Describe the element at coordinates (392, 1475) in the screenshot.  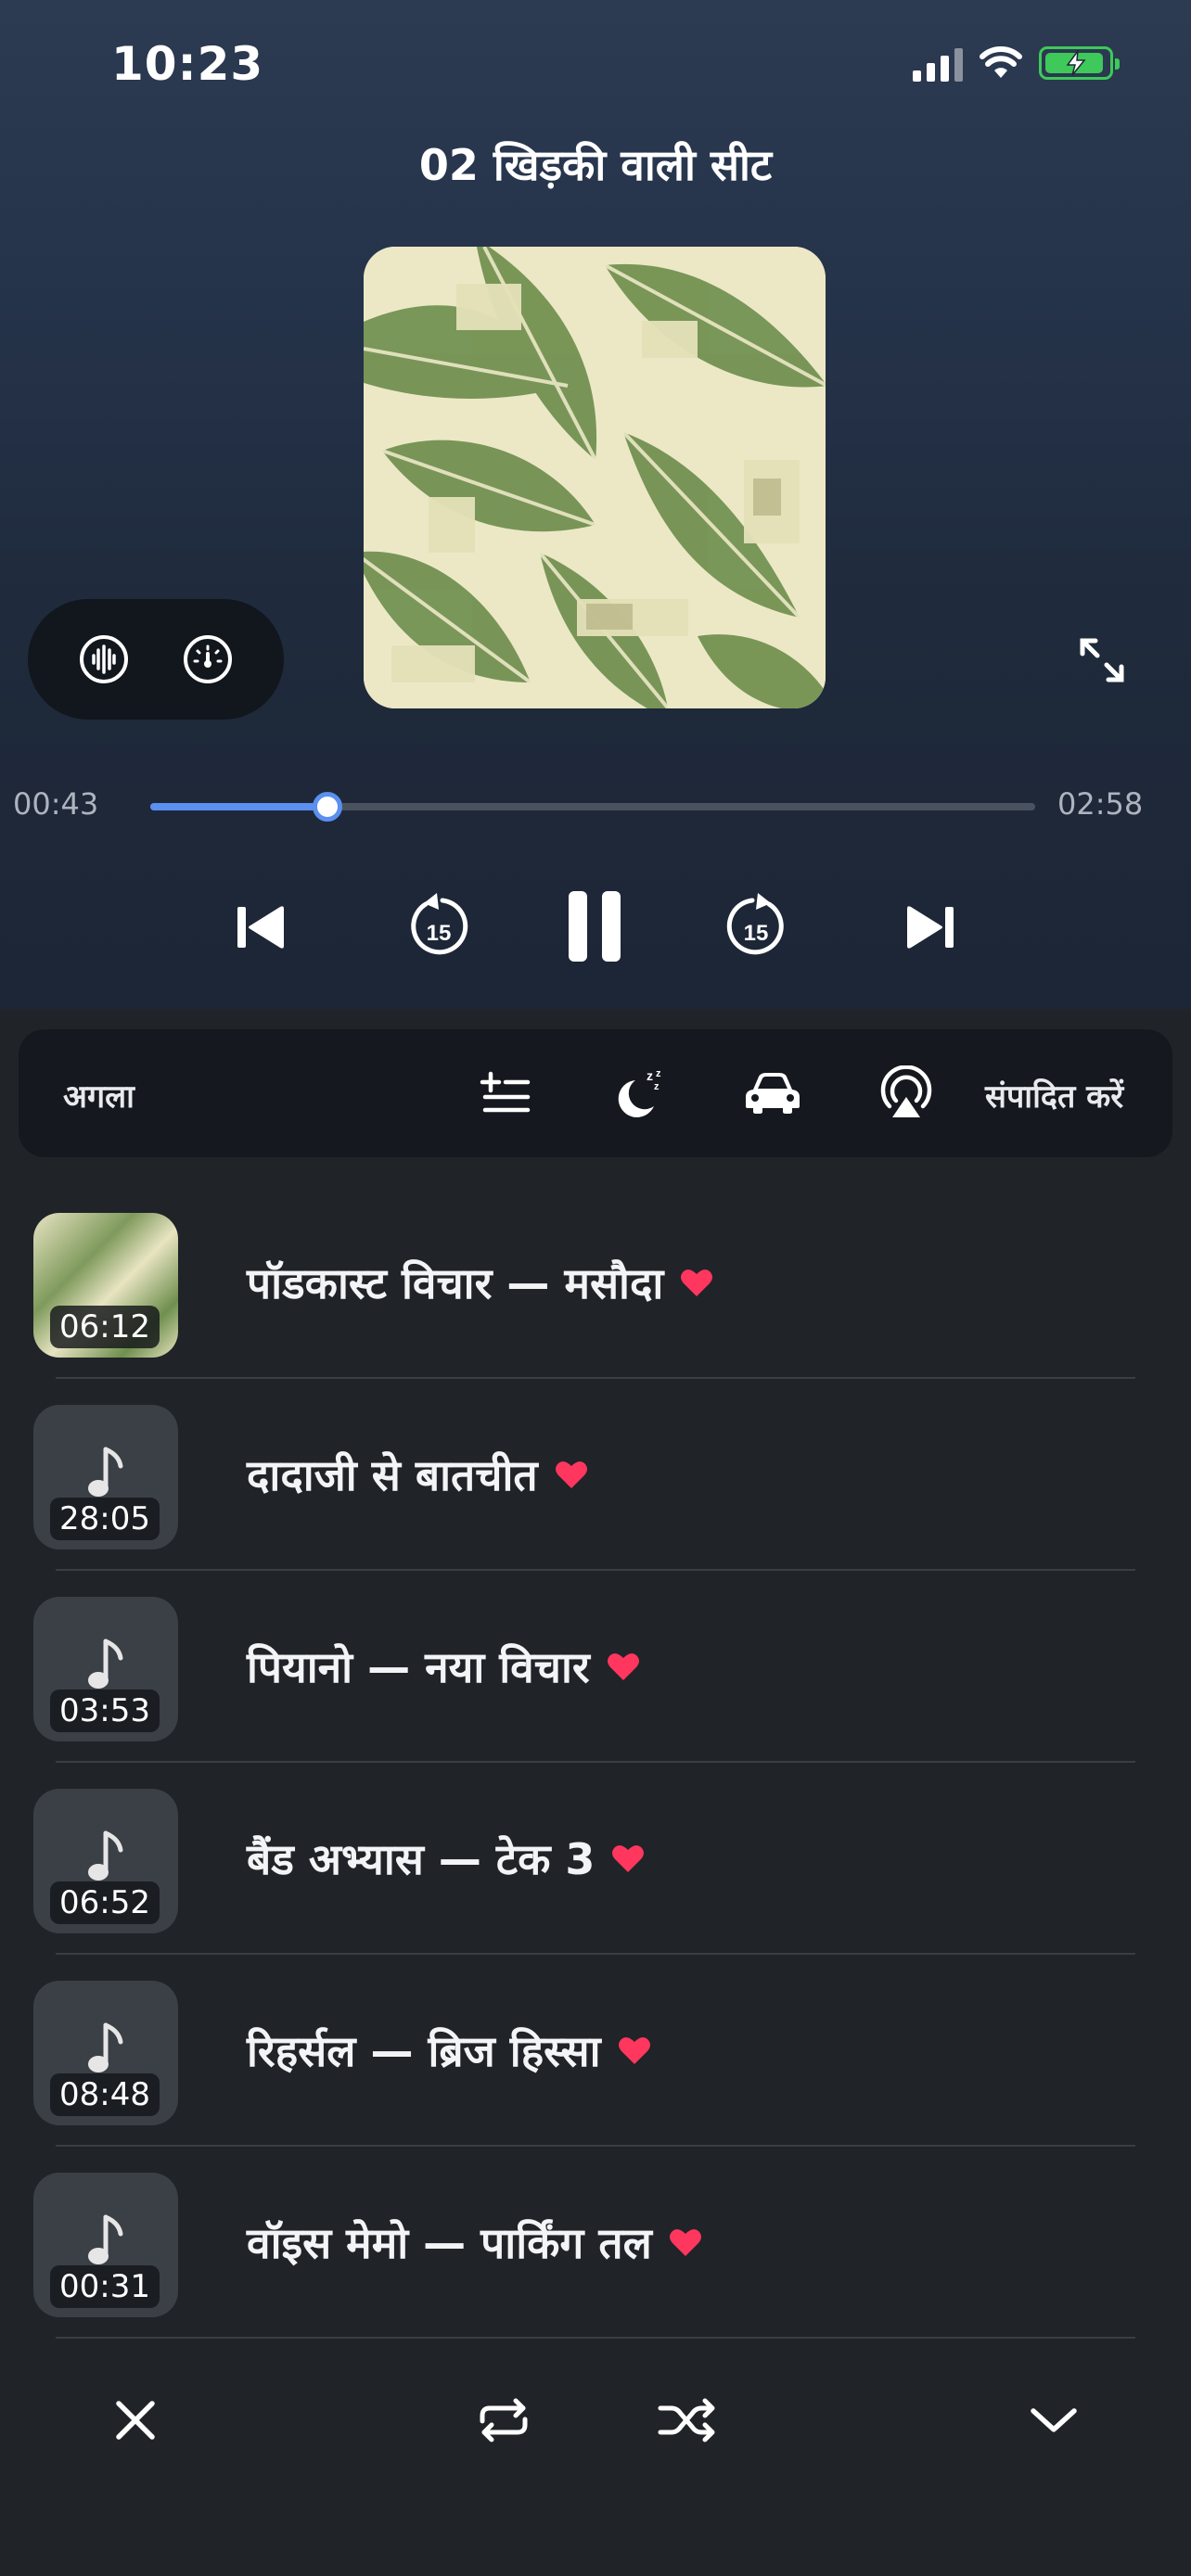
I see `track-title: दादाजी से बातचीत` at that location.